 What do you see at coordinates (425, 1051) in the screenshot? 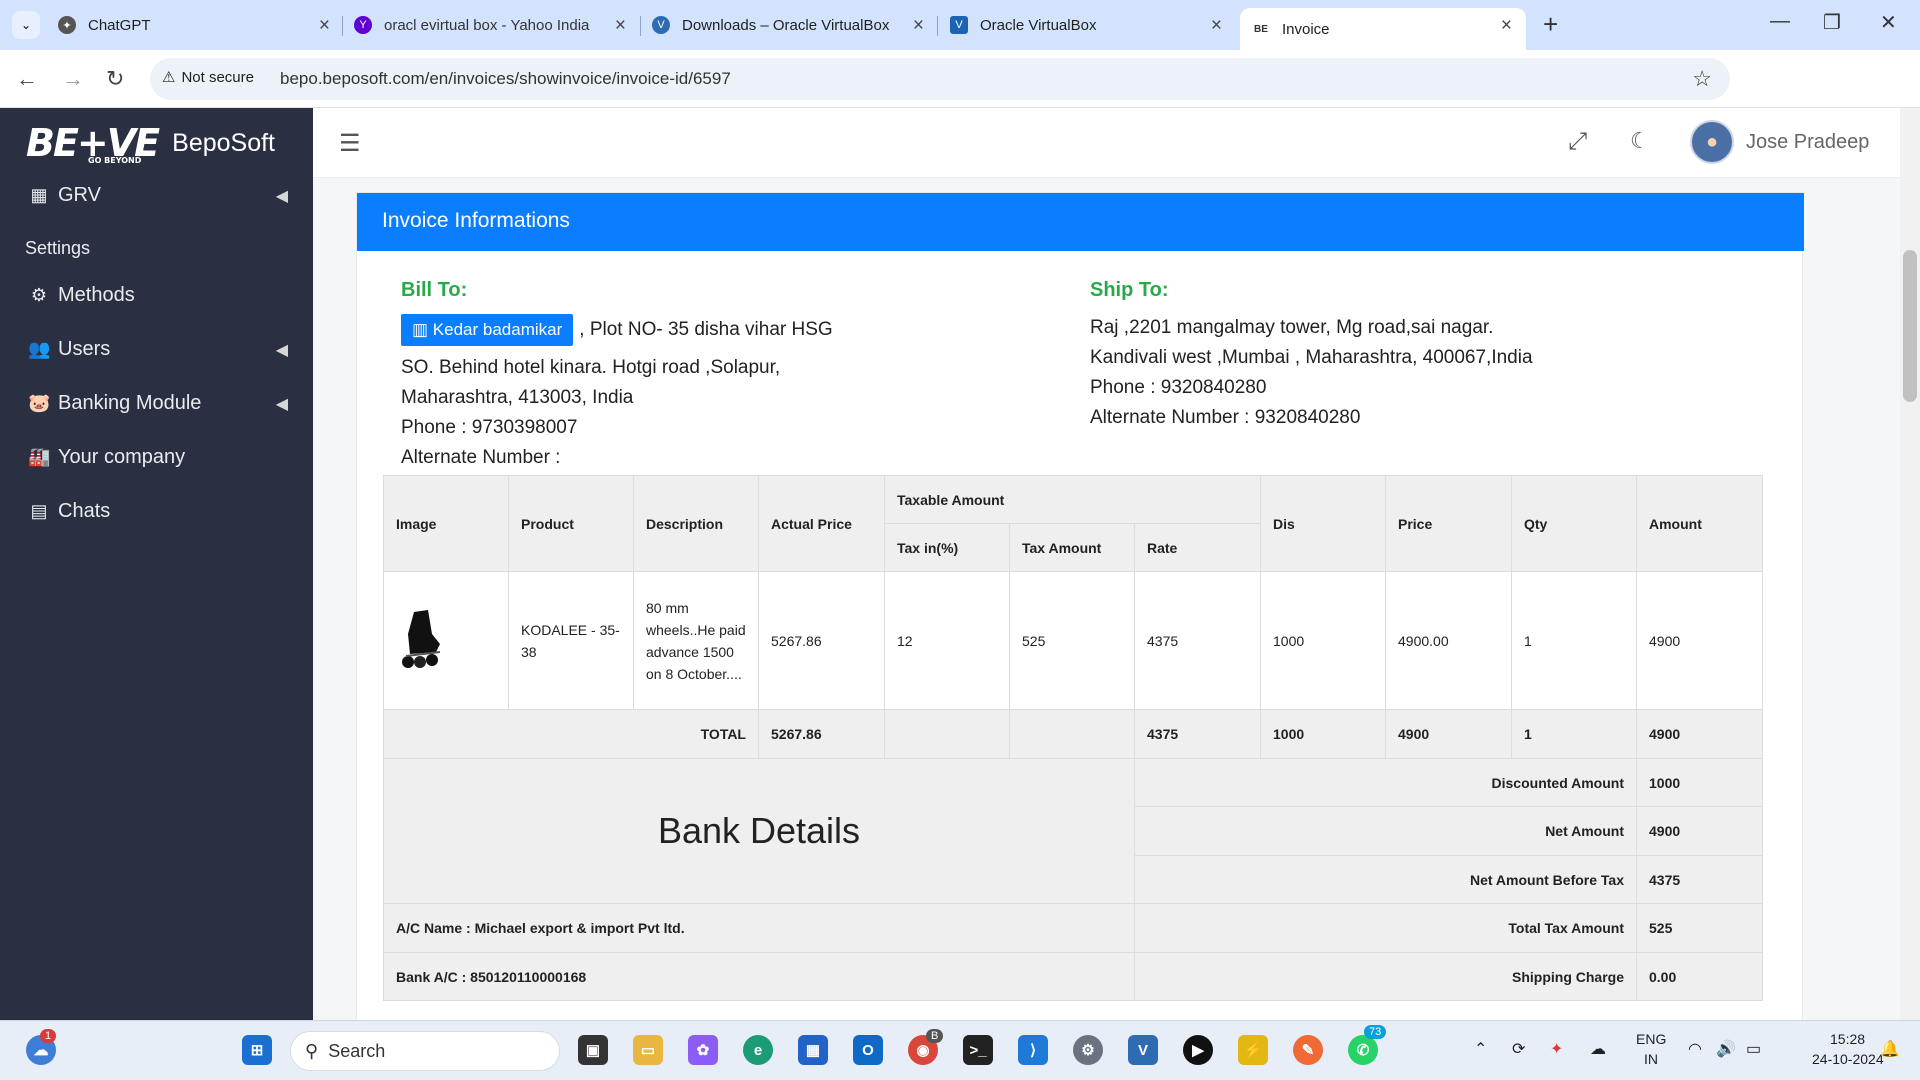
I see `taskbar-search: ⚲ Search` at bounding box center [425, 1051].